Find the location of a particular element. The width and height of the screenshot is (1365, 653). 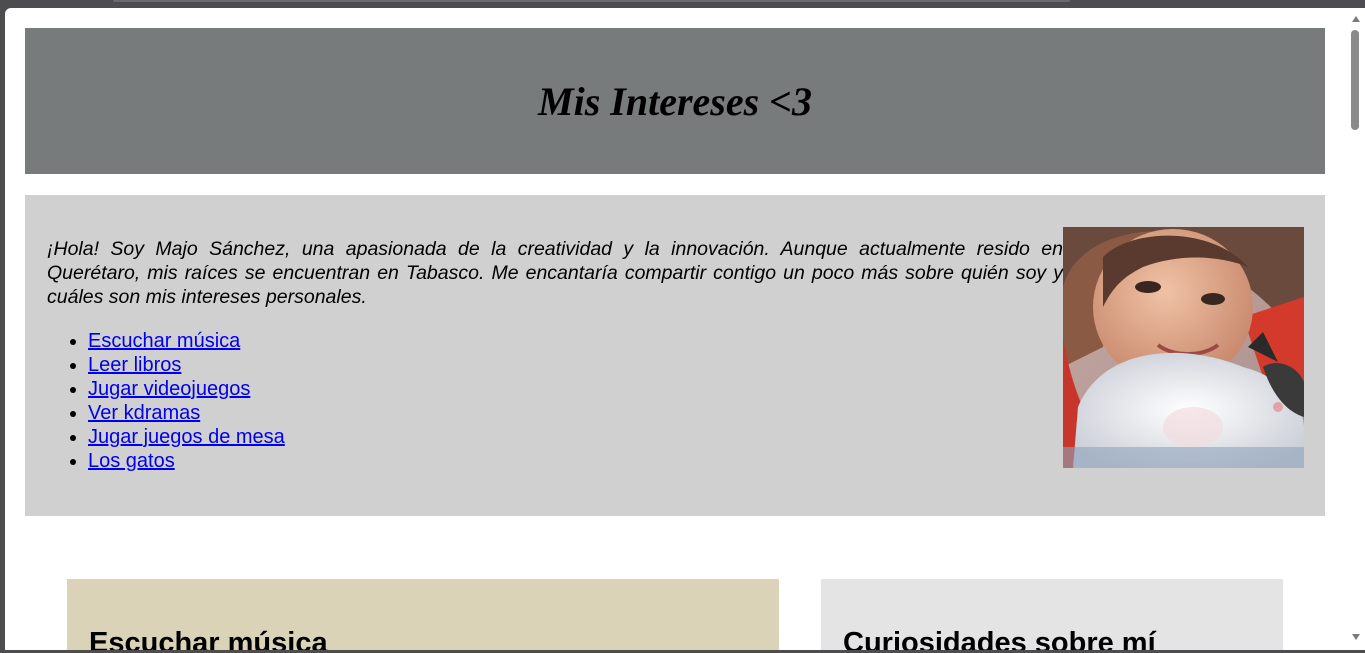

link-jugar-videojuegos: Jugar videojuegos is located at coordinates (169, 389).